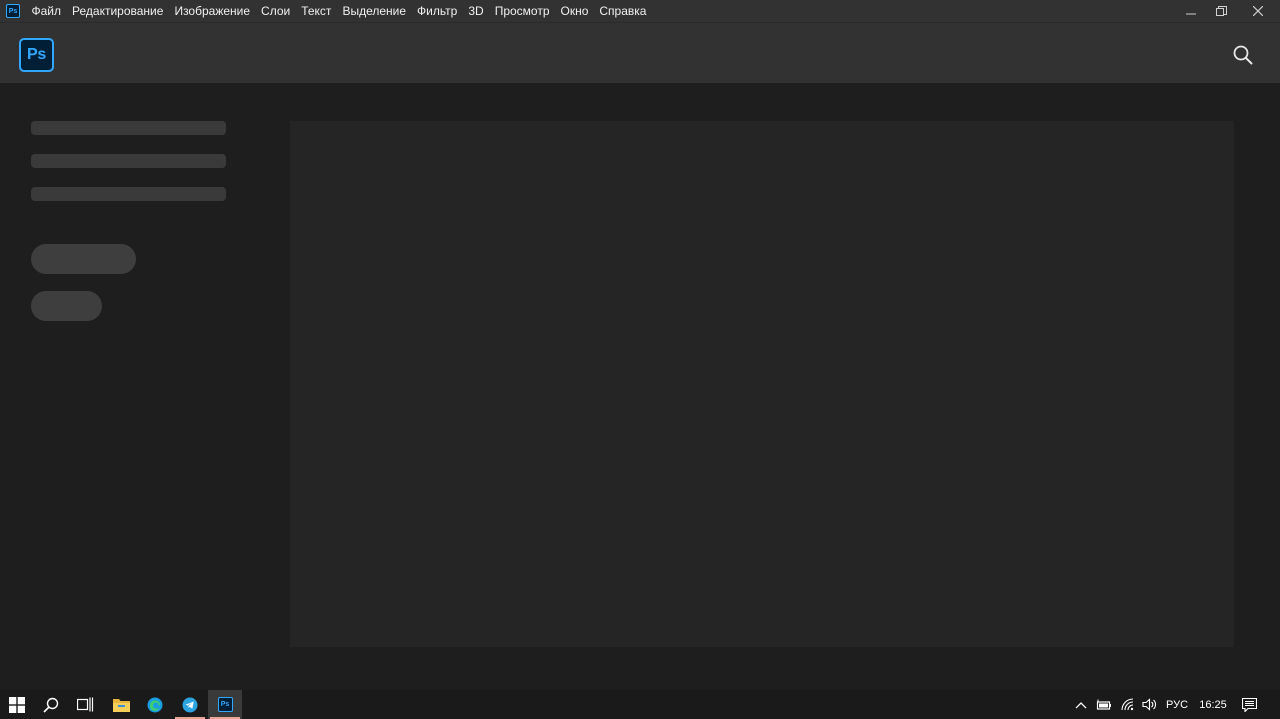  Describe the element at coordinates (640, 52) in the screenshot. I see `home-header: Ps` at that location.